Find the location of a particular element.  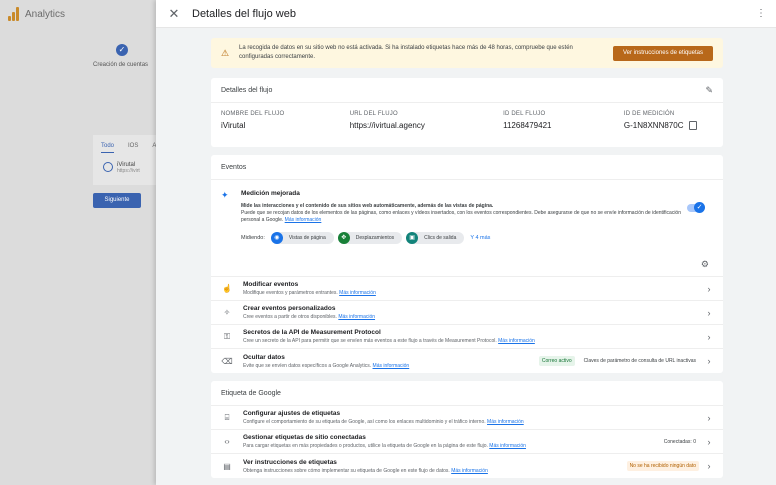

stream-id-value: 11268479421 is located at coordinates (527, 125).